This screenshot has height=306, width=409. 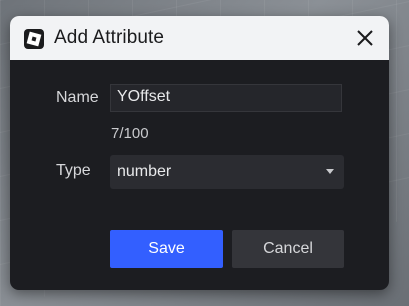 What do you see at coordinates (227, 172) in the screenshot?
I see `type-dropdown: number` at bounding box center [227, 172].